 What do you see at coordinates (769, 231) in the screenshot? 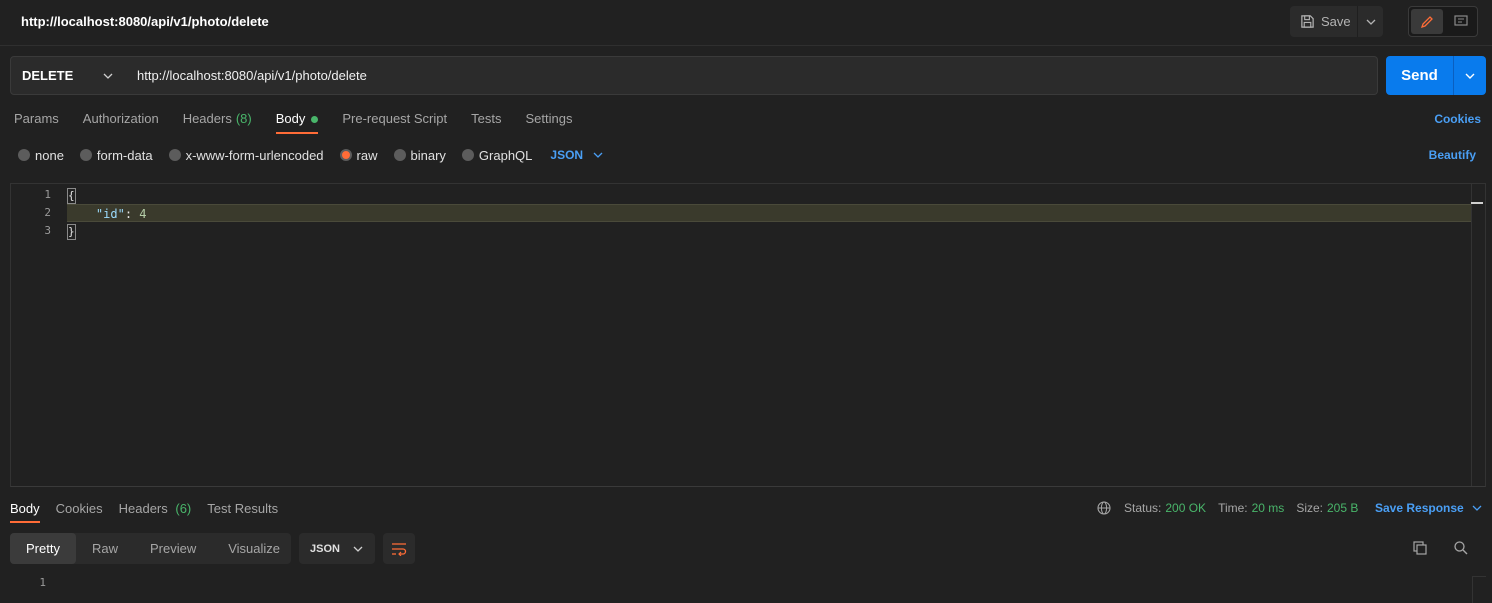
I see `code-line: }` at bounding box center [769, 231].